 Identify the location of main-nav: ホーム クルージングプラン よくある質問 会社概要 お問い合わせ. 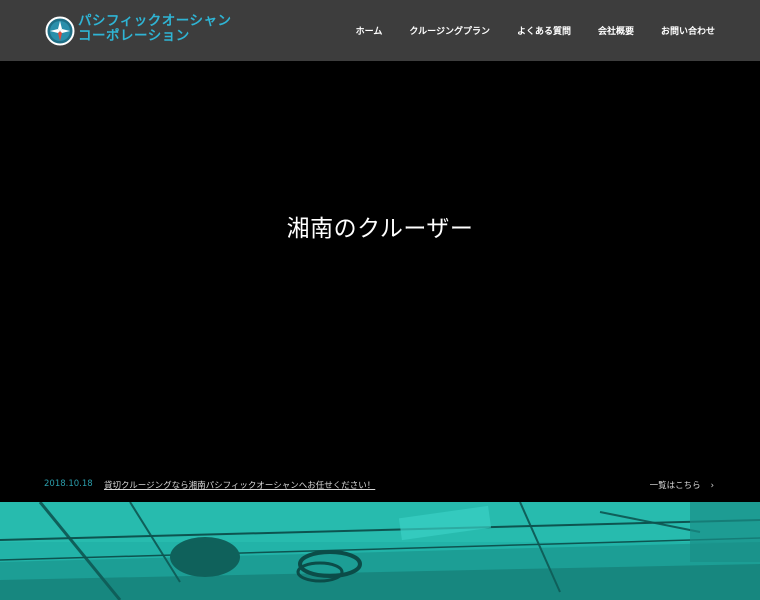
(522, 30).